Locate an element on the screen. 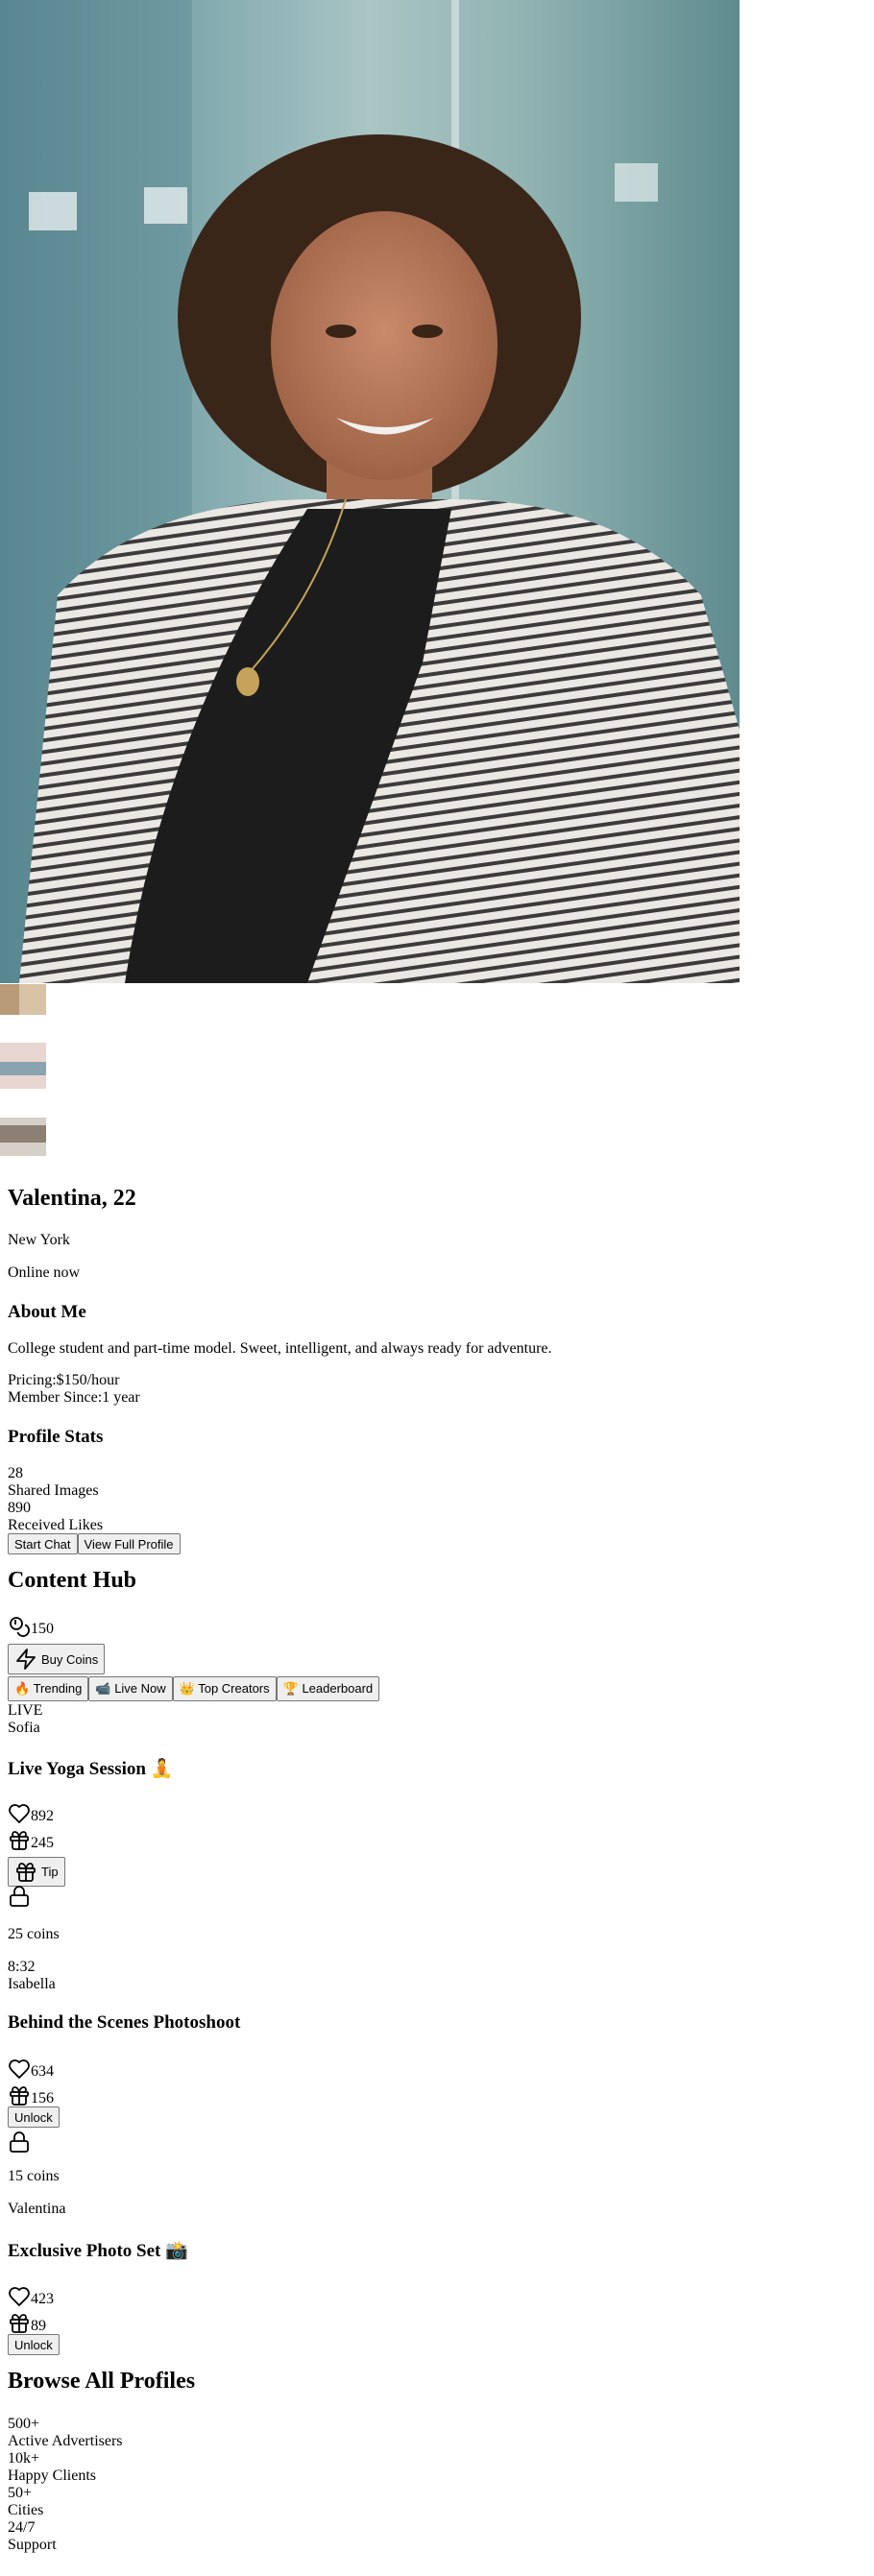 The height and width of the screenshot is (2576, 874). start-chat-button: Start Chat is located at coordinates (43, 1543).